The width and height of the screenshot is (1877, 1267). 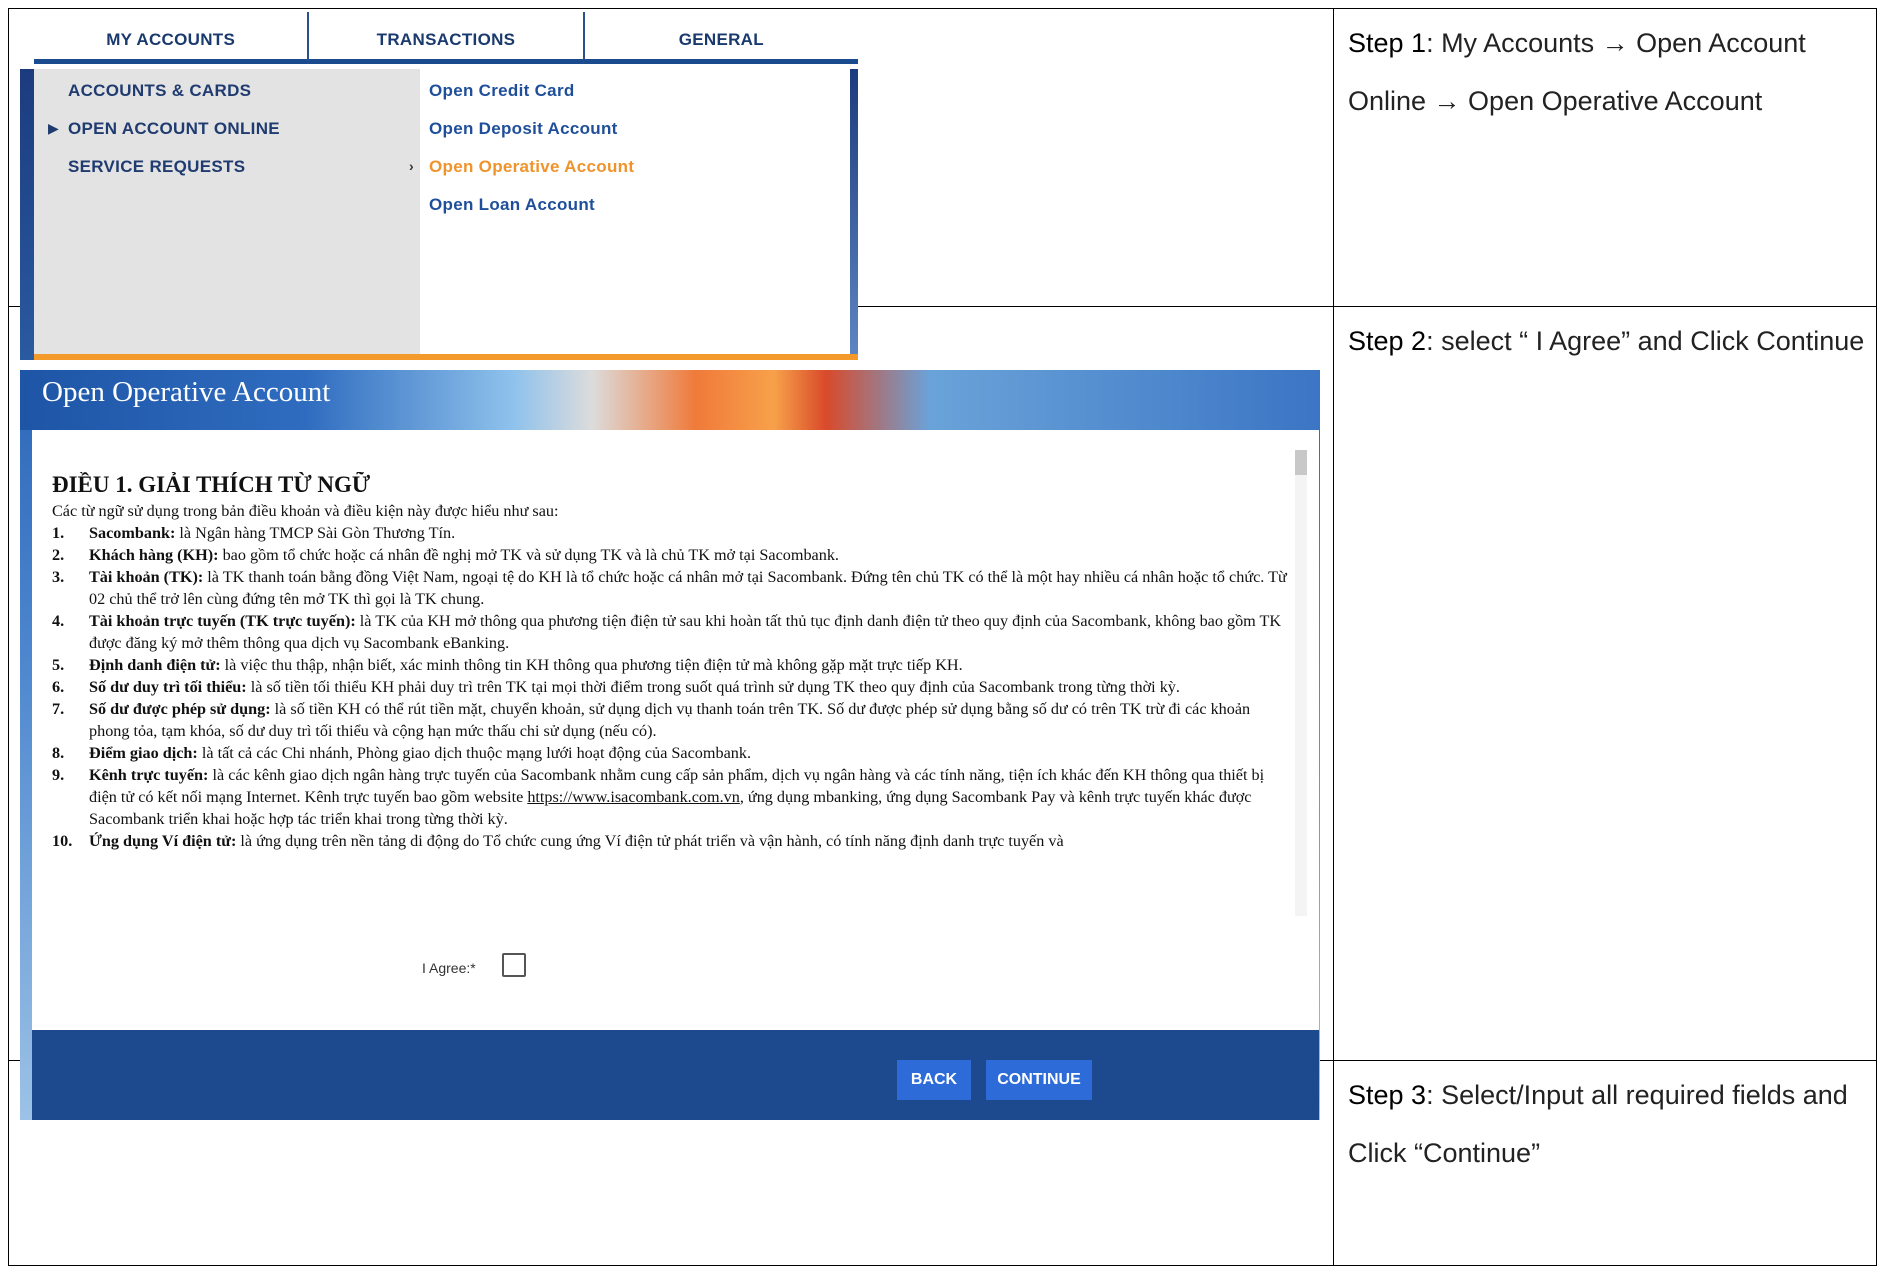 I want to click on scrollbar, so click(x=1301, y=683).